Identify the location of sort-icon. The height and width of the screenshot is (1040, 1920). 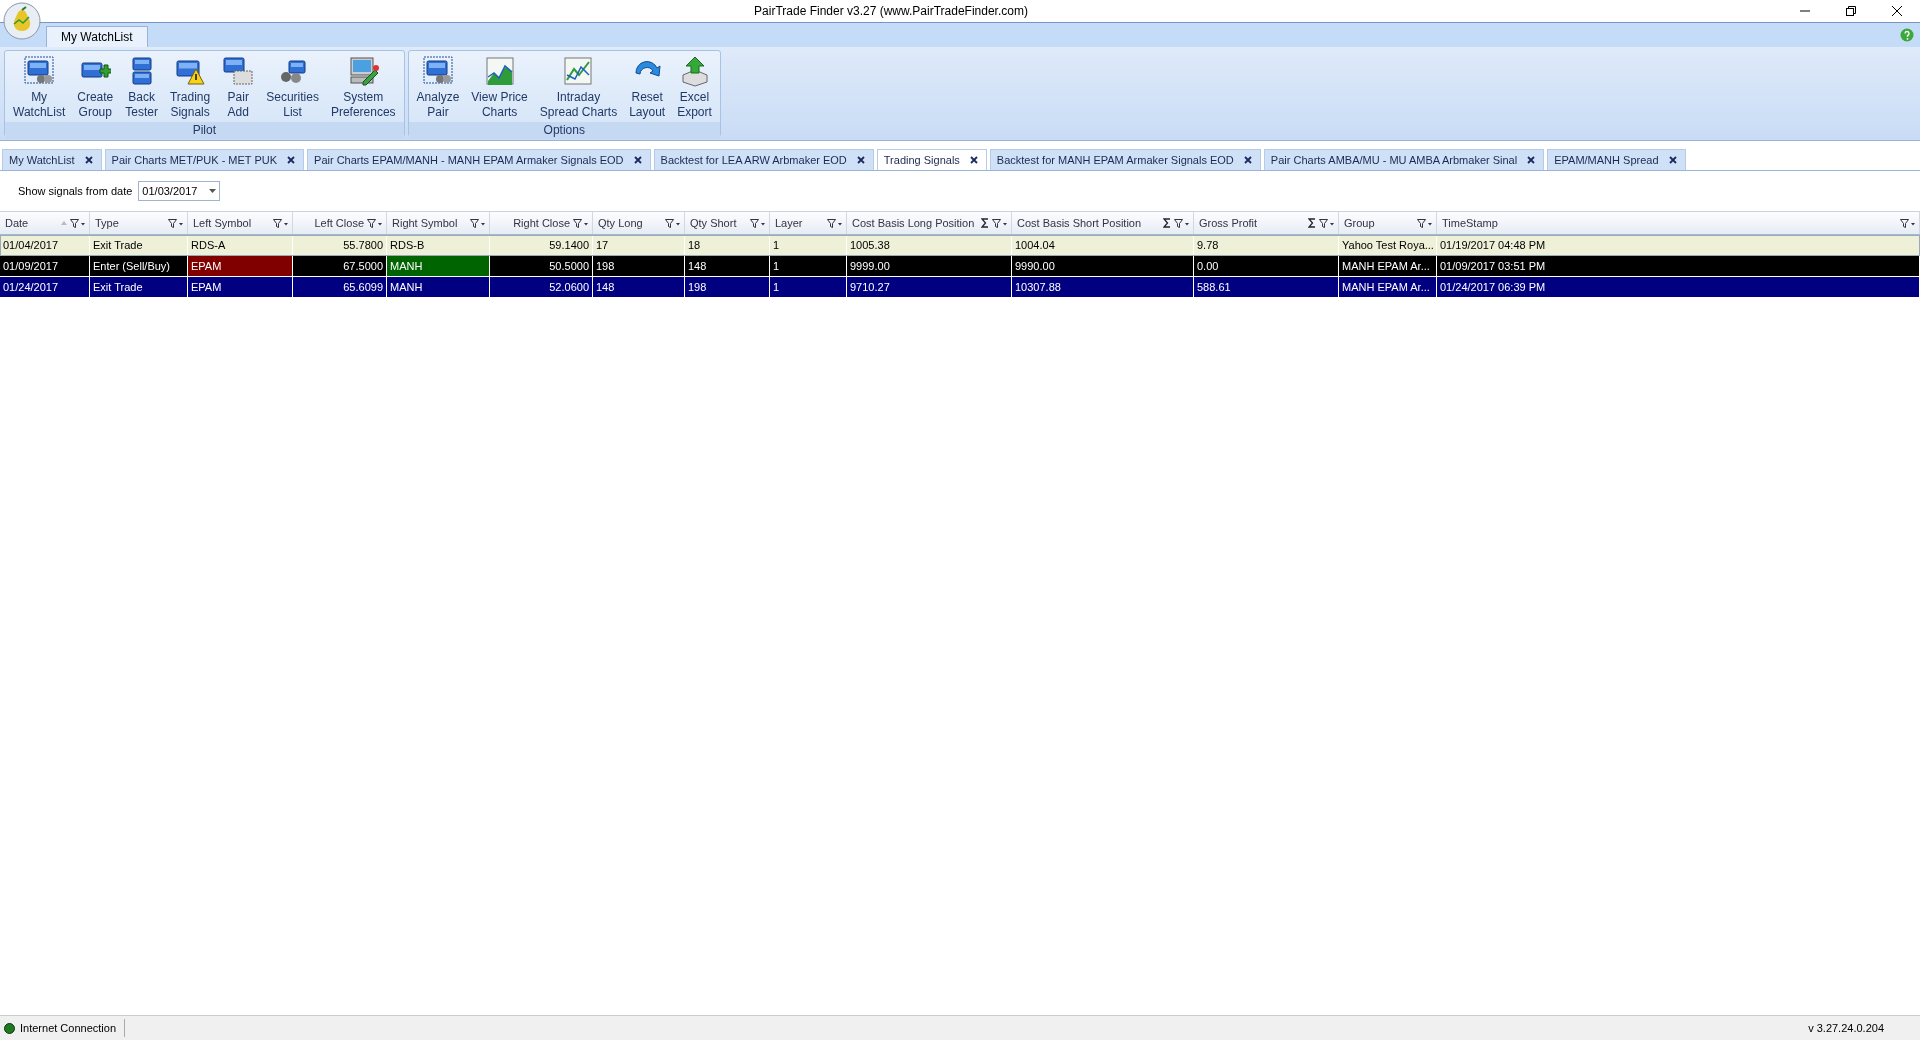
(64, 223).